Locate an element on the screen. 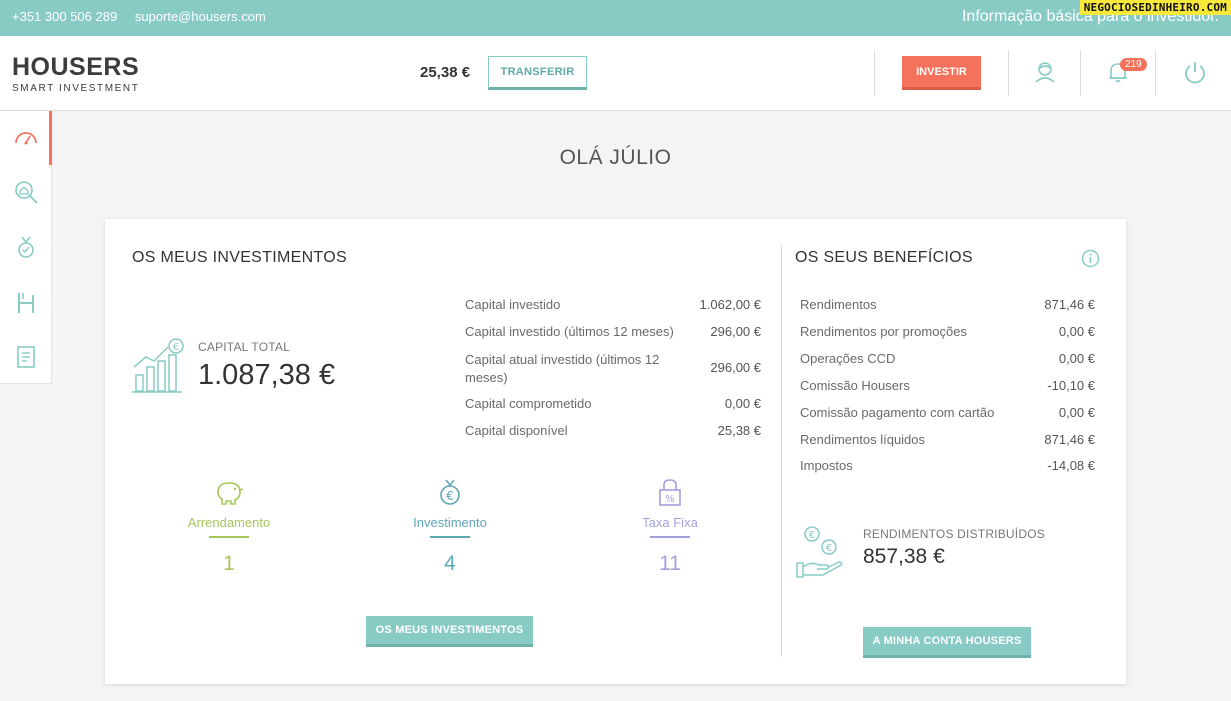  benefit-row: Operações CCD 0,00 € is located at coordinates (947, 358).